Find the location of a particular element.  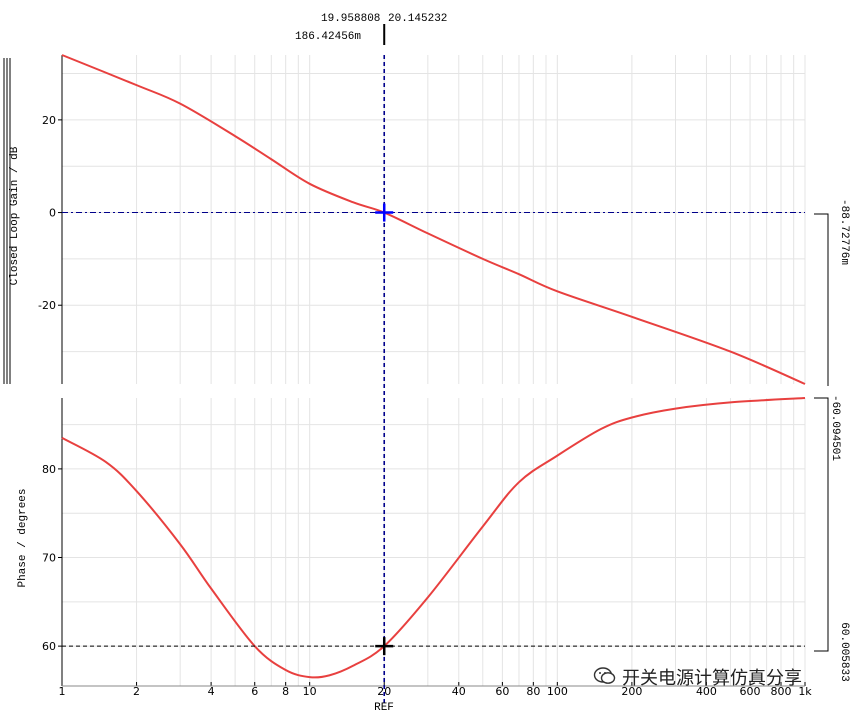

x-tick-label: 6 is located at coordinates (254, 691).